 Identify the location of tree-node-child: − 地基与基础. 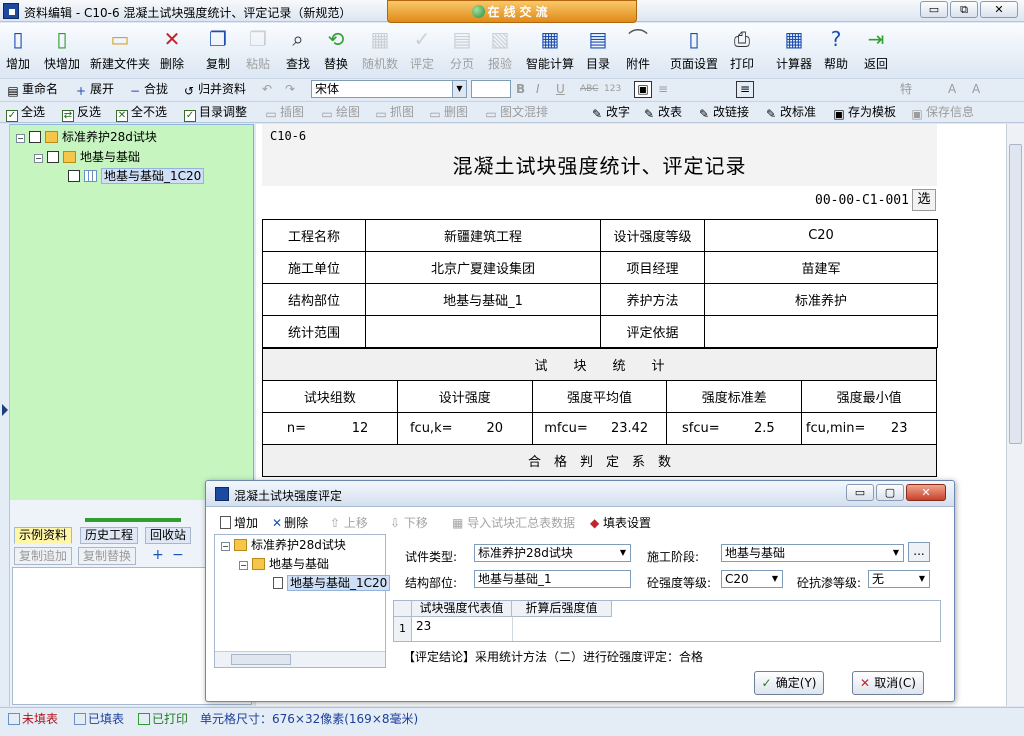
(87, 157).